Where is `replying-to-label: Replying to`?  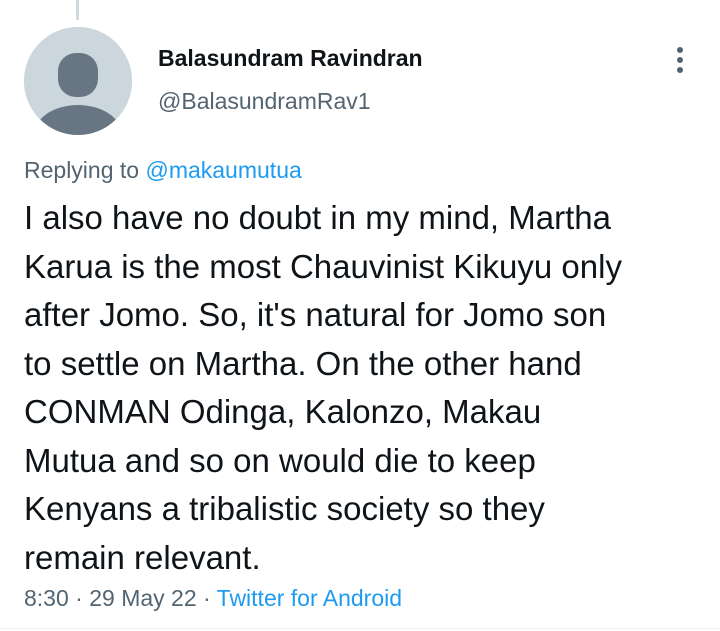 replying-to-label: Replying to is located at coordinates (82, 170).